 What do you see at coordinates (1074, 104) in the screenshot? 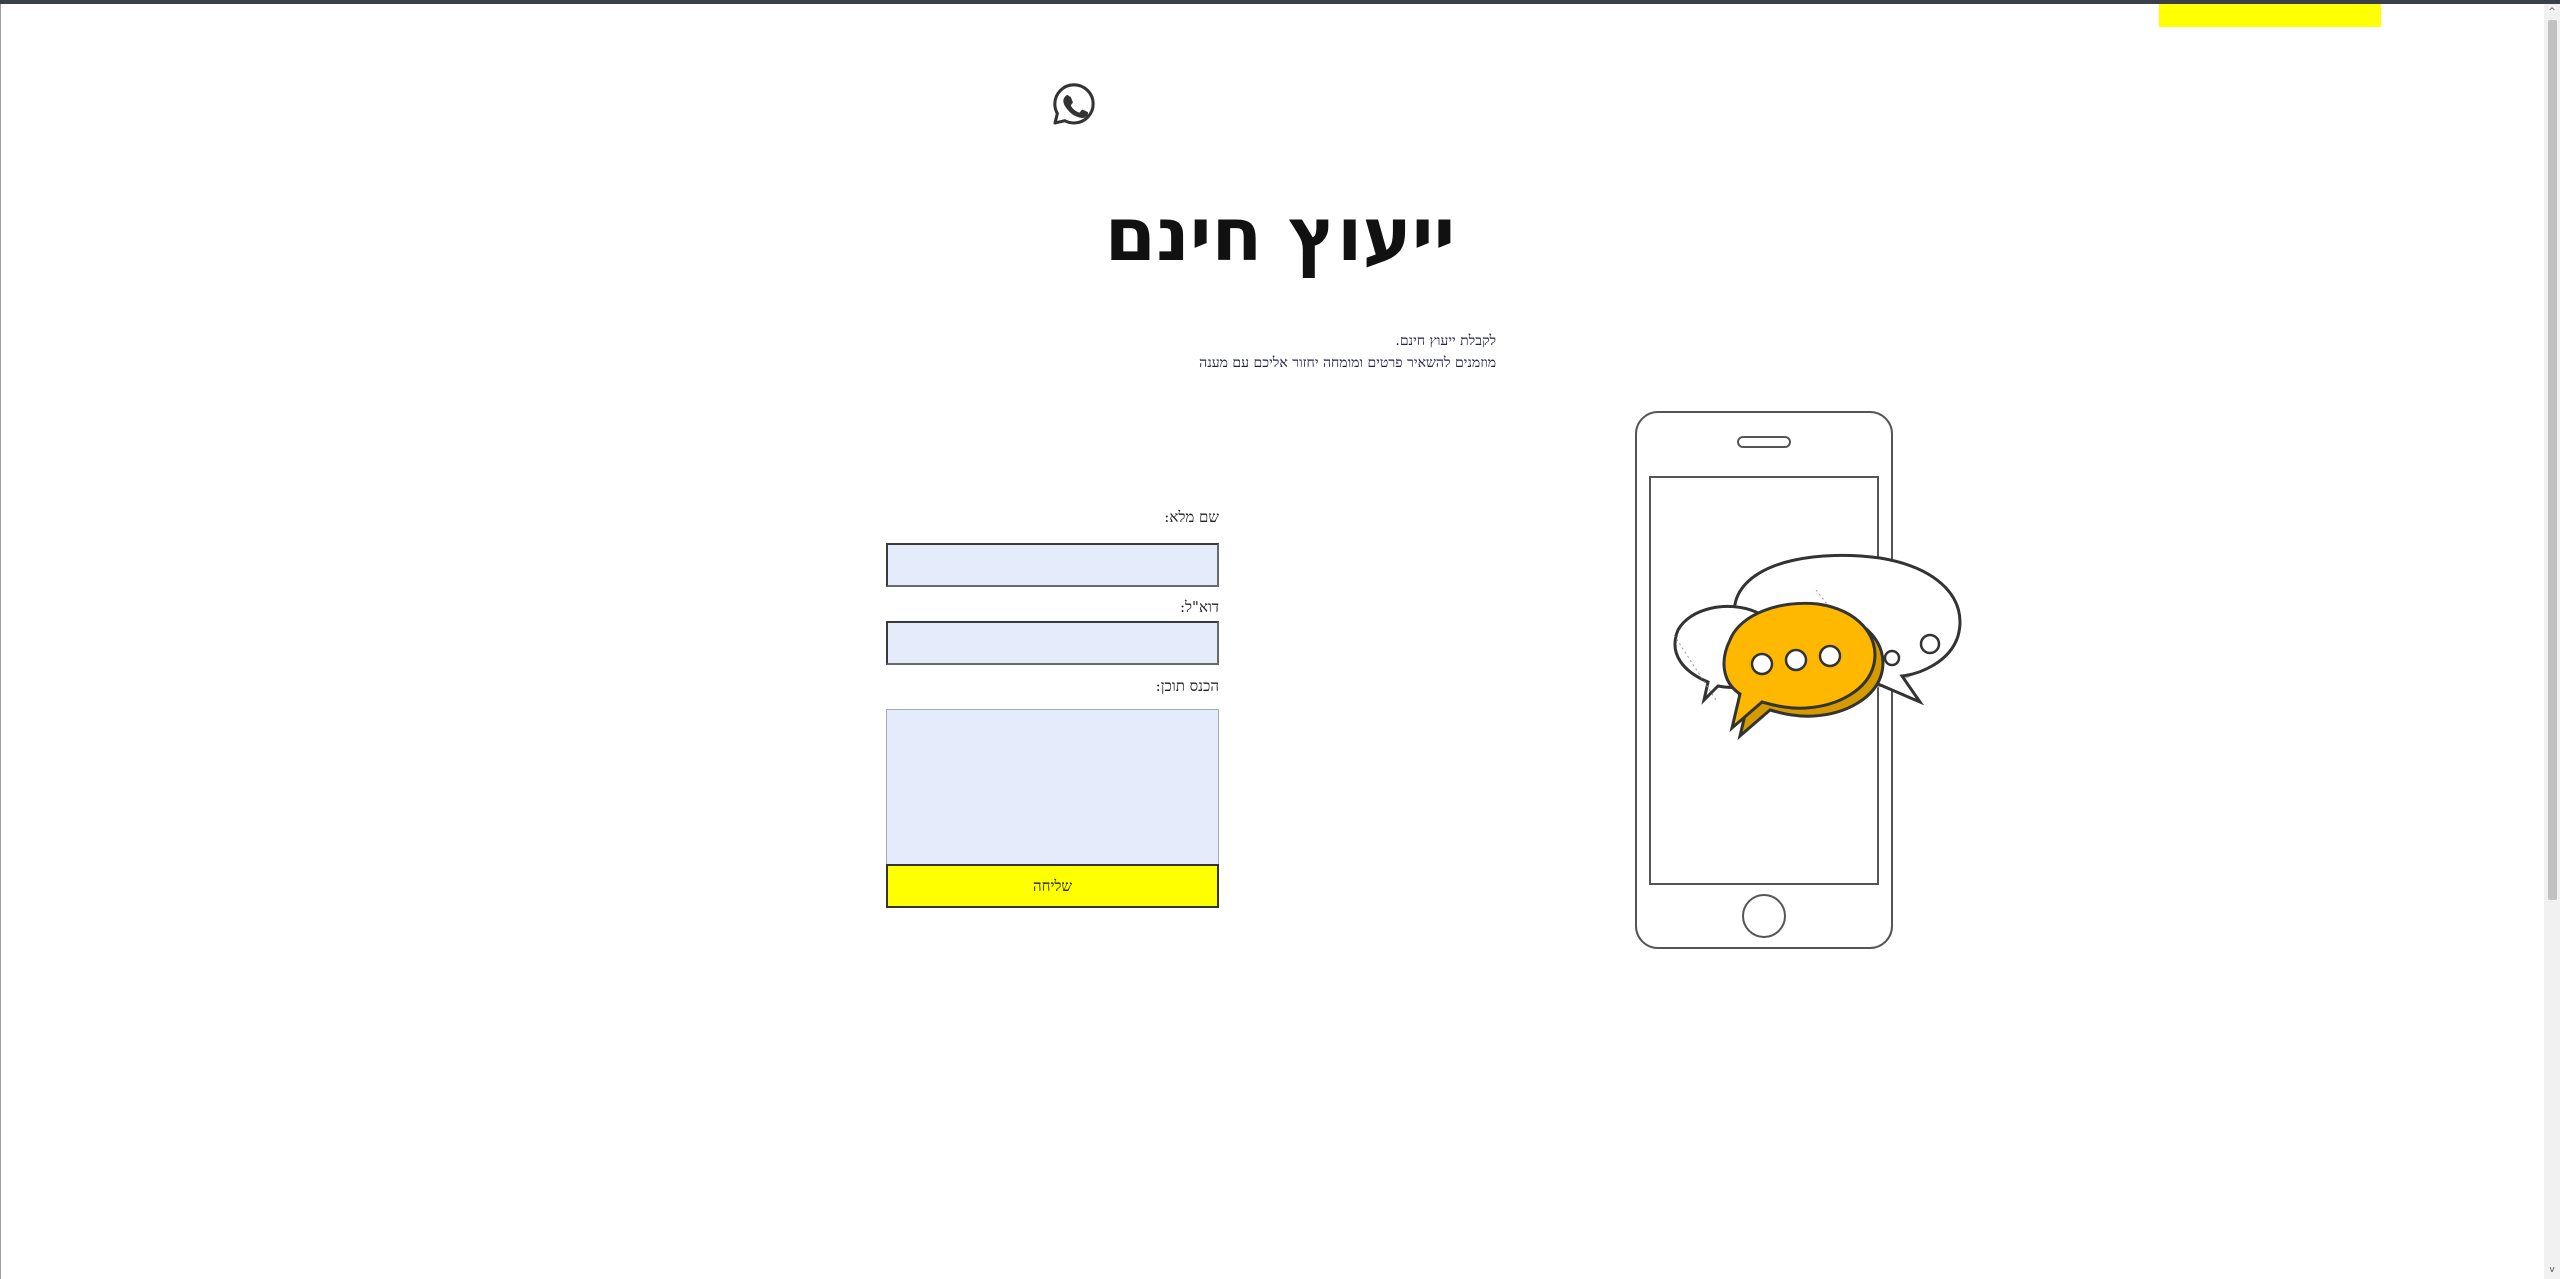
I see `whatsapp-icon` at bounding box center [1074, 104].